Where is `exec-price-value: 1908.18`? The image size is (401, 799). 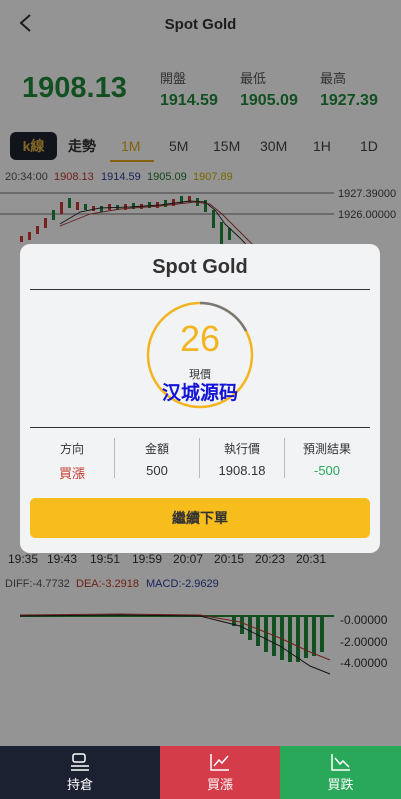 exec-price-value: 1908.18 is located at coordinates (242, 470).